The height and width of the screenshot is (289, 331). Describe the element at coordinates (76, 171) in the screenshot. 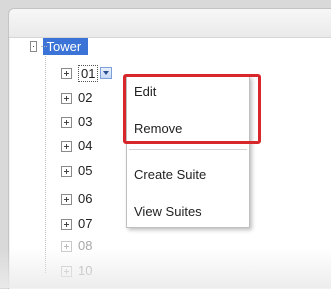

I see `tree-node-floor: 05` at that location.